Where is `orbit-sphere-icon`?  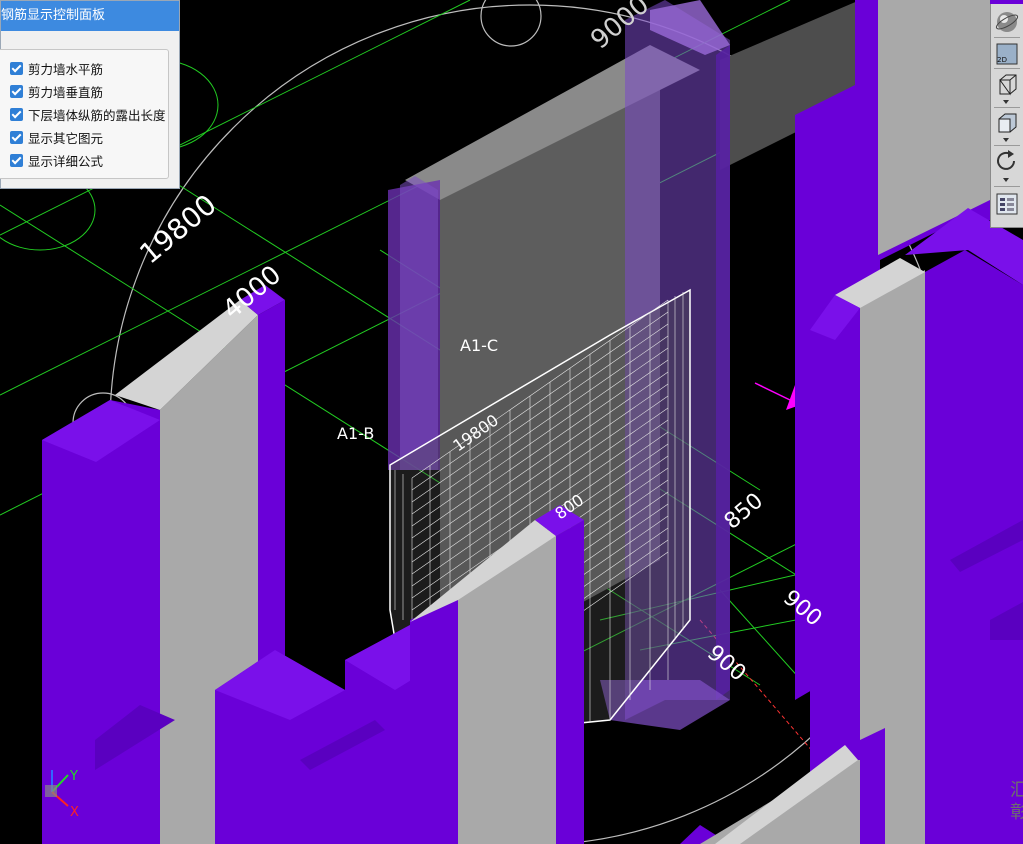 orbit-sphere-icon is located at coordinates (1007, 22).